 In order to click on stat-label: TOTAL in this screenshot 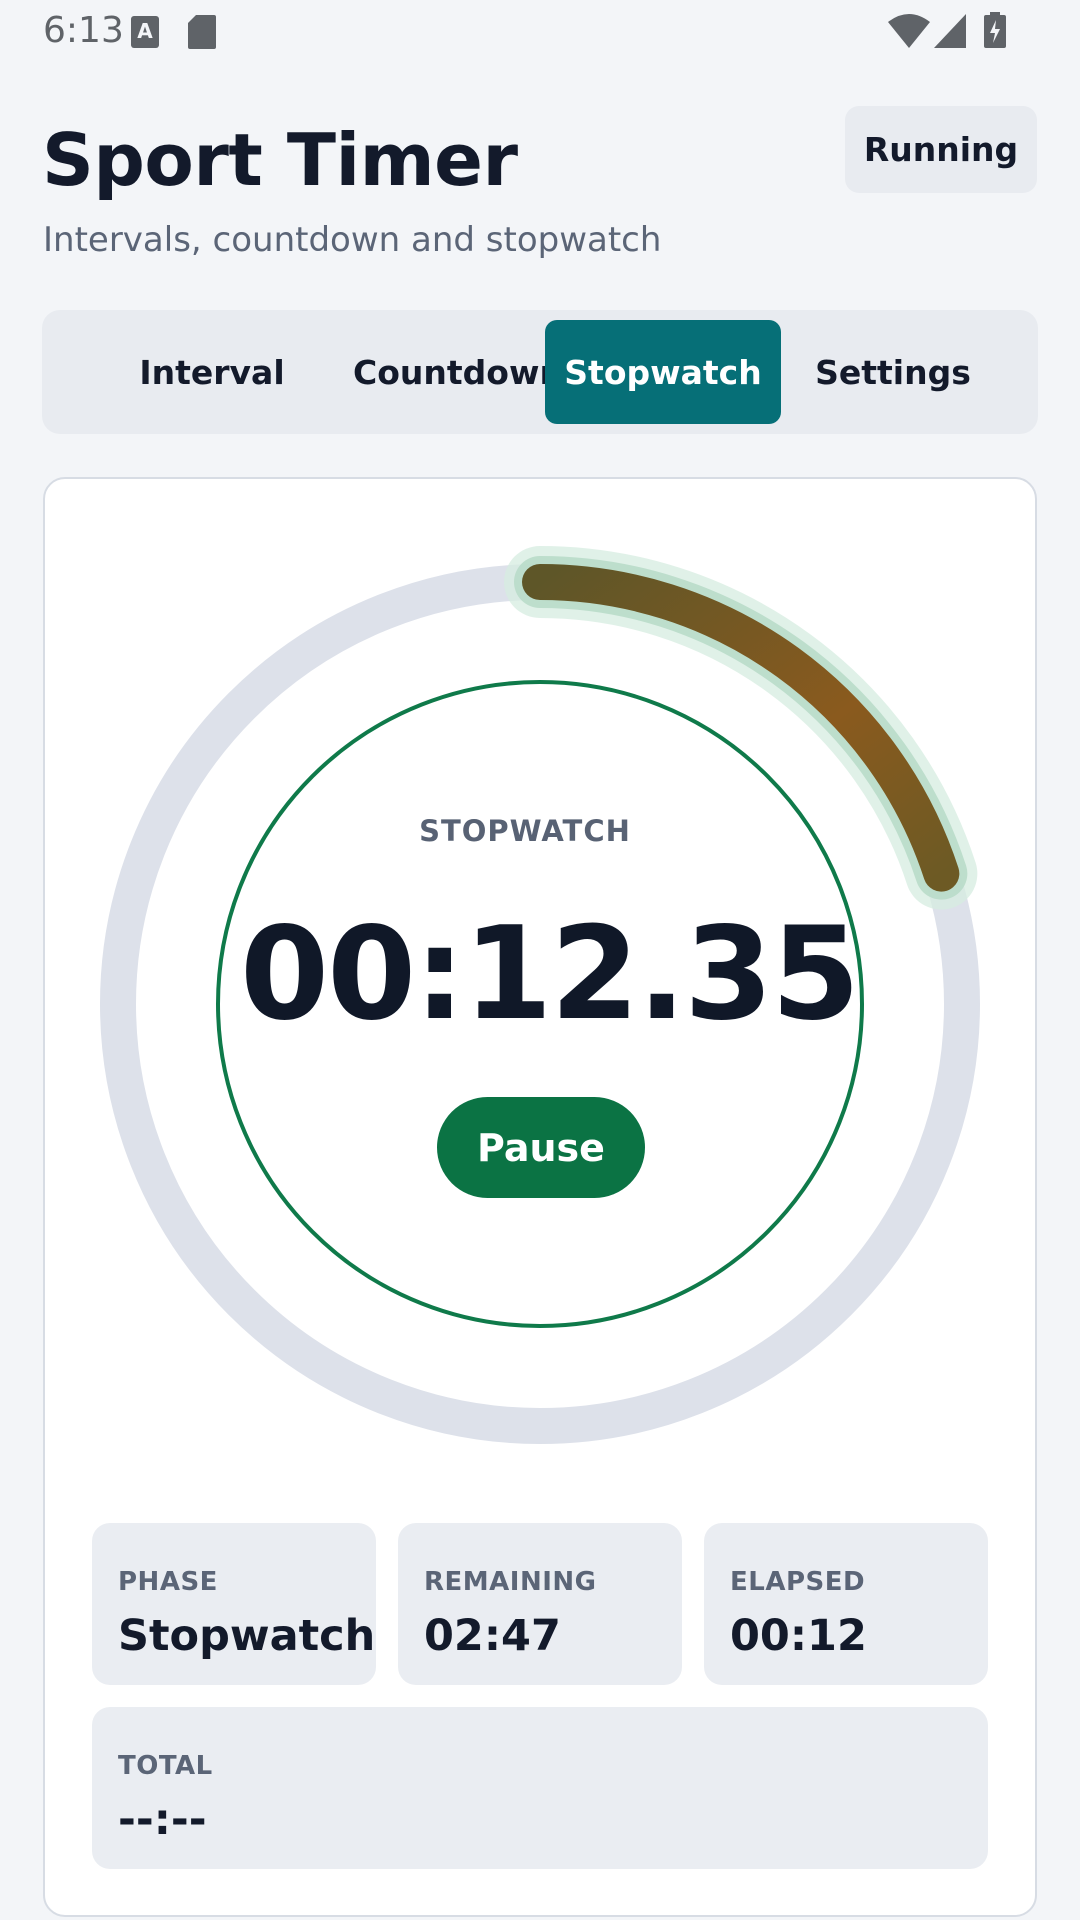, I will do `click(165, 1766)`.